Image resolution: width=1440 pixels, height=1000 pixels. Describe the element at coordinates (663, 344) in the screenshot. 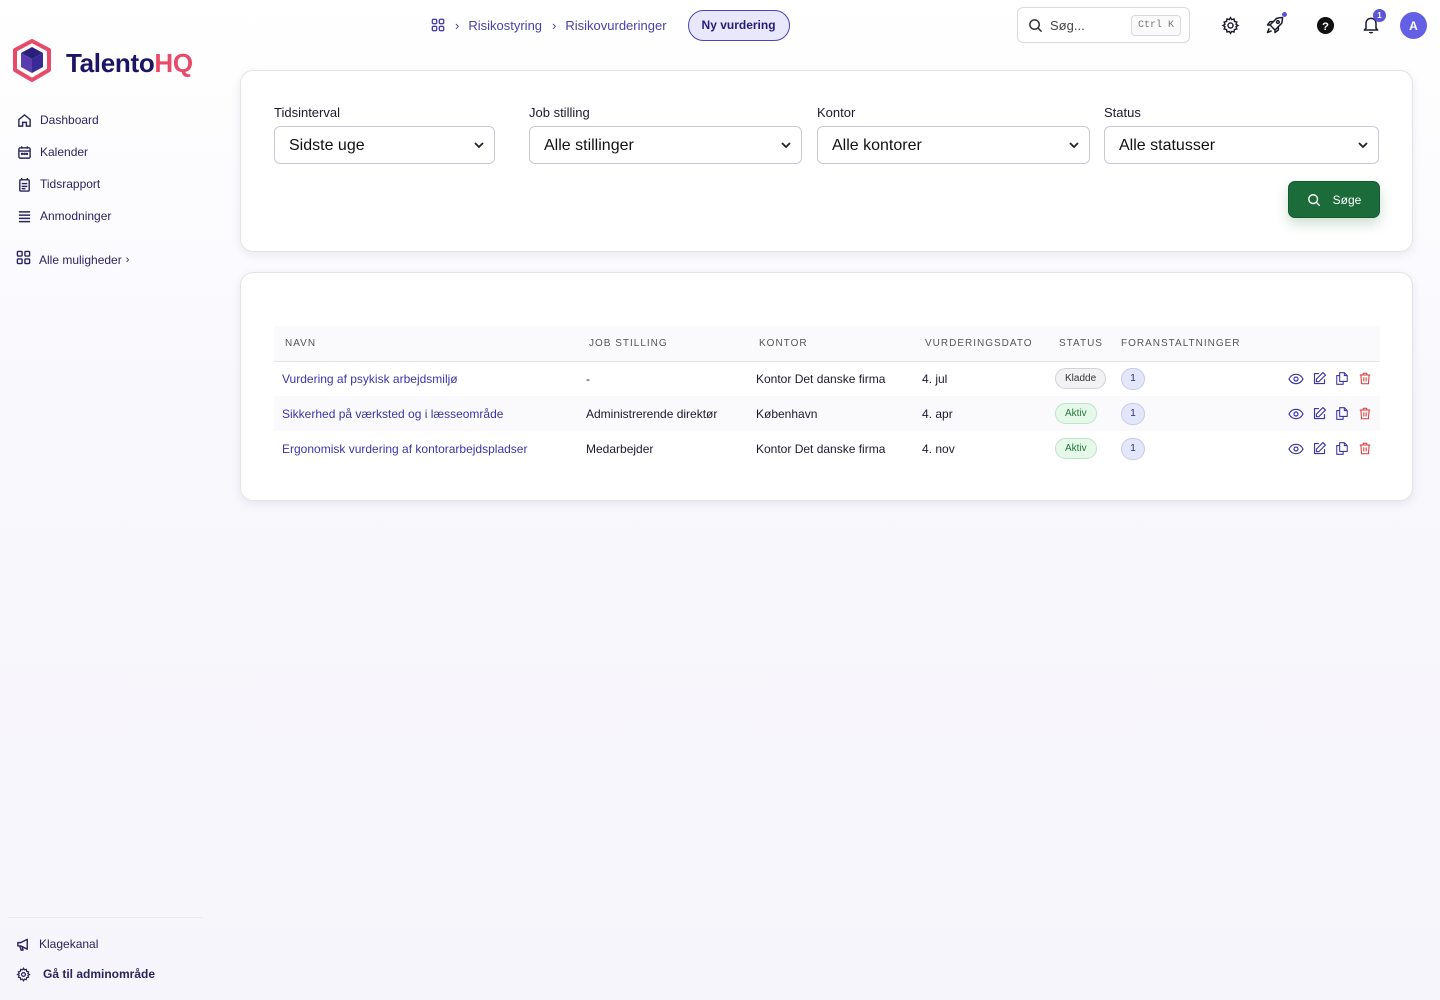

I see `column-header-job: JOB STILLING` at that location.